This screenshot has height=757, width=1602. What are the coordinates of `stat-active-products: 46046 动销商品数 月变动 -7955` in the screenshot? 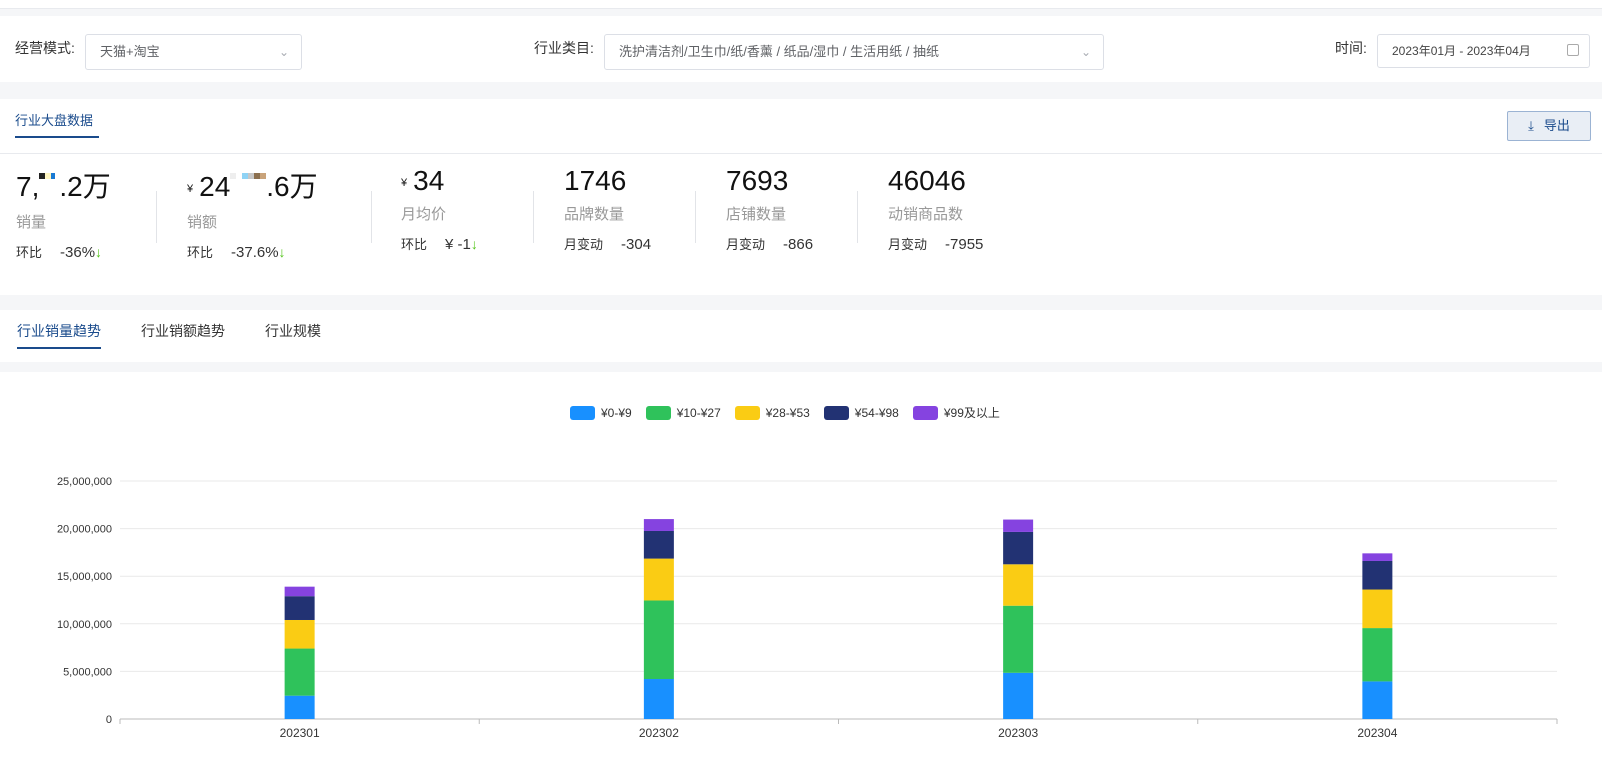 It's located at (935, 209).